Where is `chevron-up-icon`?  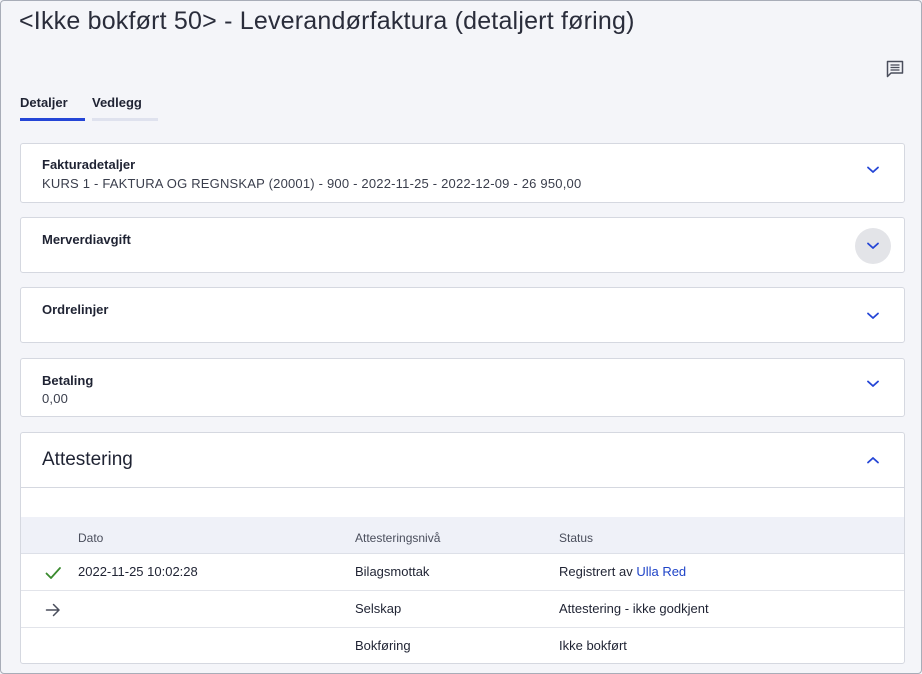
chevron-up-icon is located at coordinates (873, 460).